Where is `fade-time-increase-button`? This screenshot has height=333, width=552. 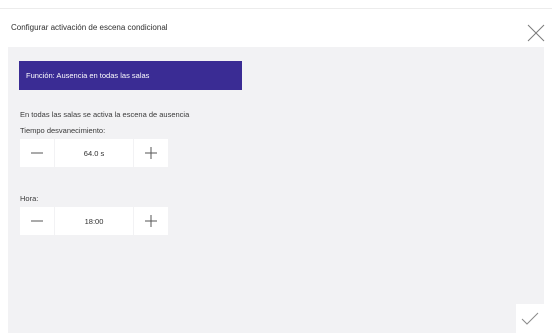
fade-time-increase-button is located at coordinates (151, 153).